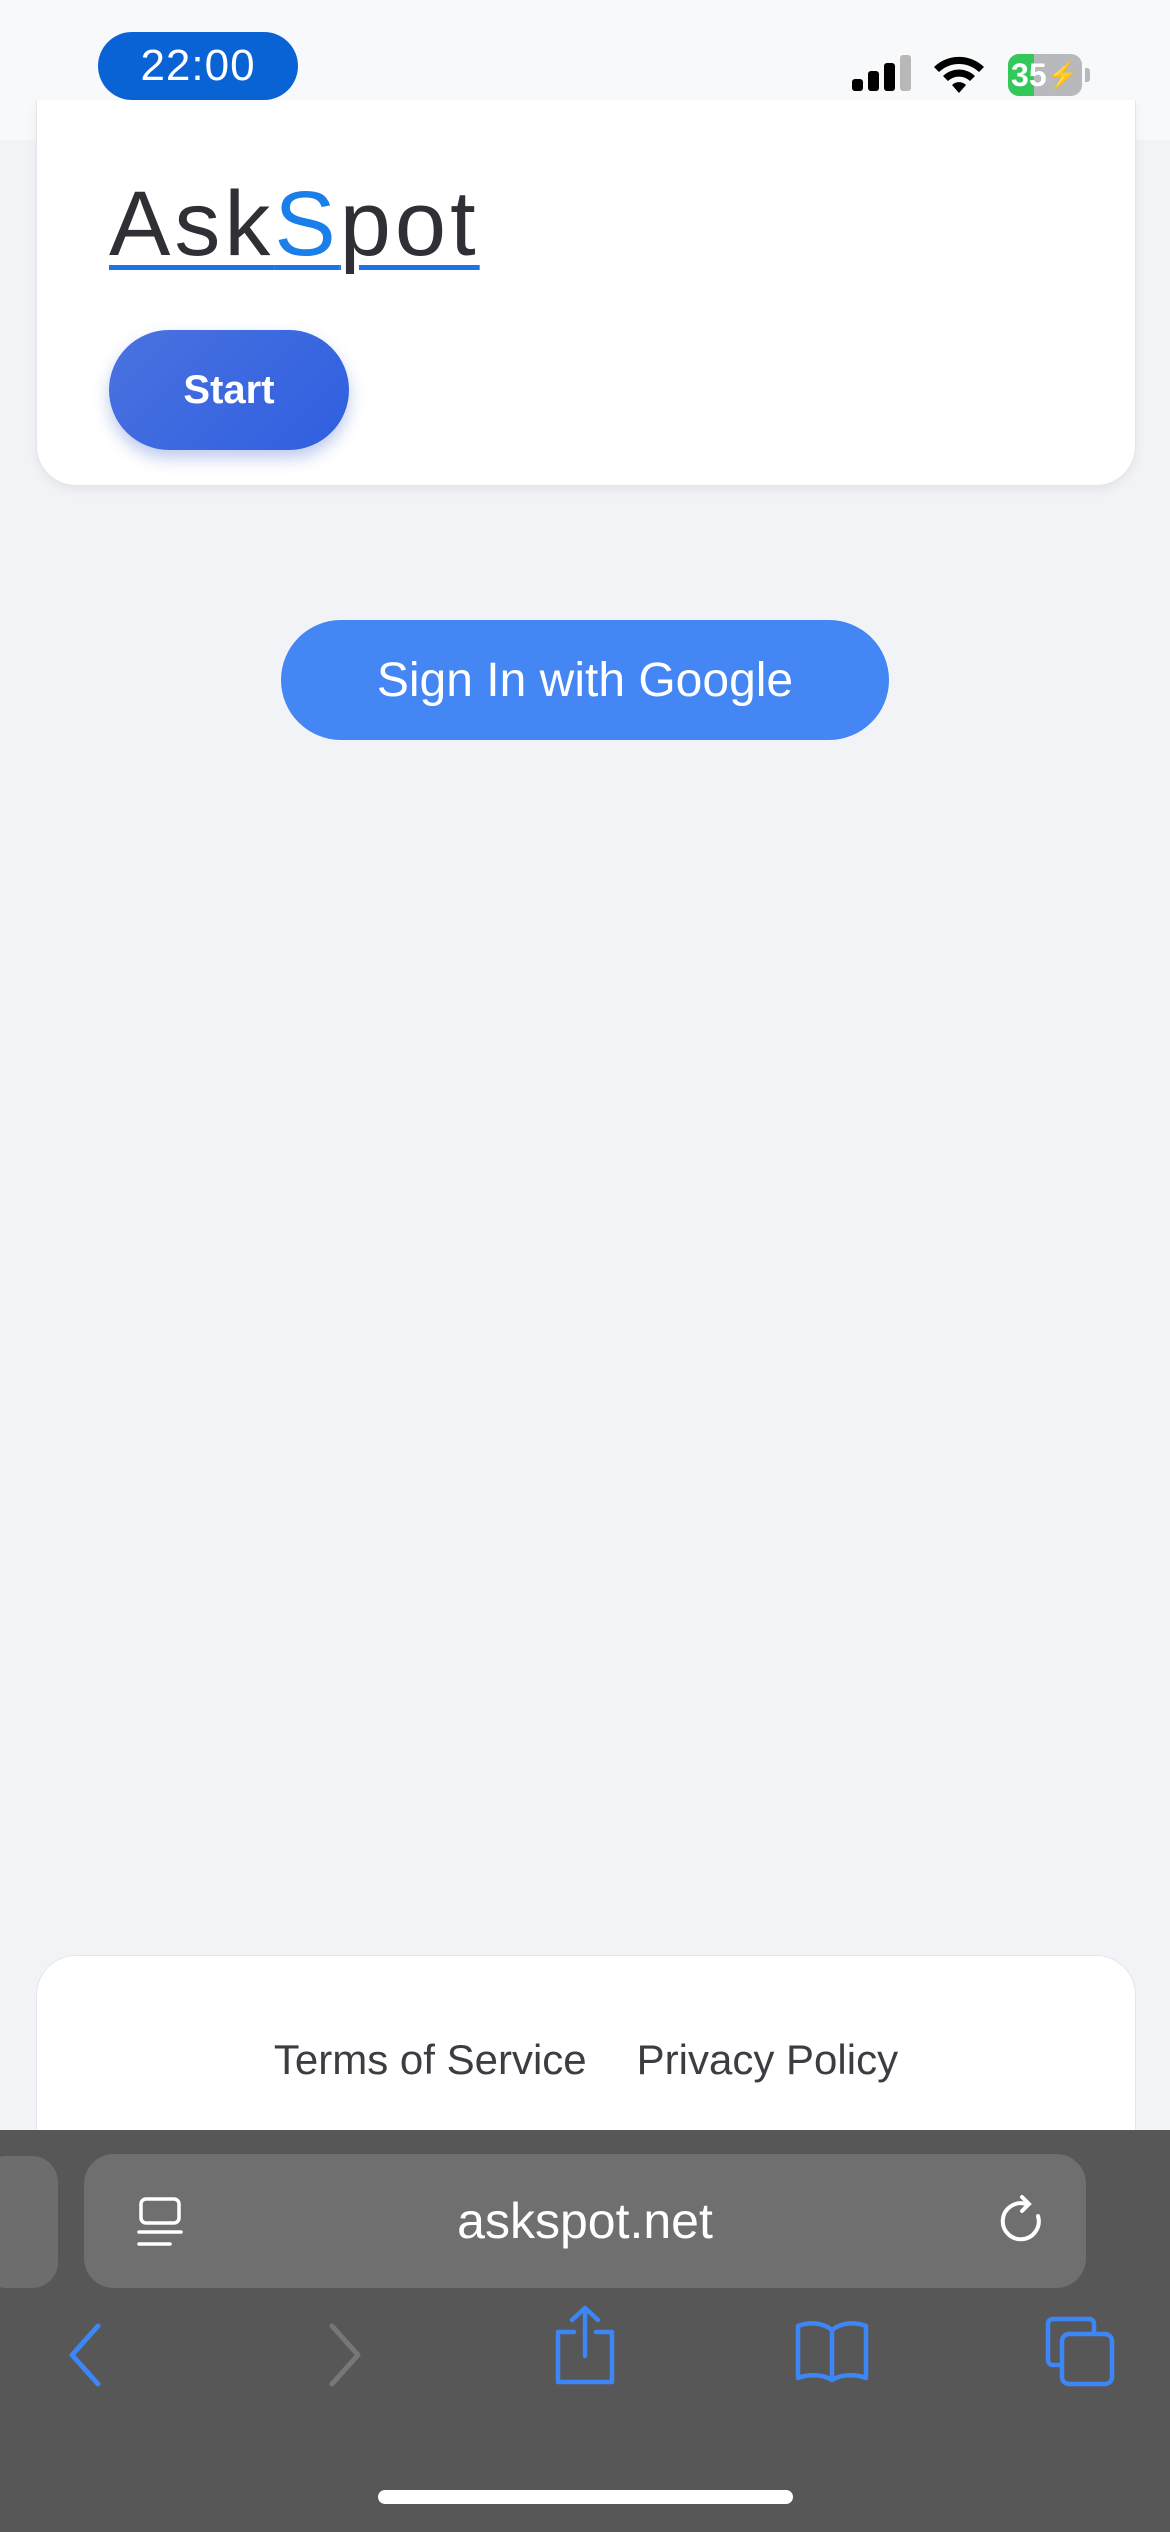 Image resolution: width=1170 pixels, height=2532 pixels. I want to click on reload-icon, so click(1023, 2223).